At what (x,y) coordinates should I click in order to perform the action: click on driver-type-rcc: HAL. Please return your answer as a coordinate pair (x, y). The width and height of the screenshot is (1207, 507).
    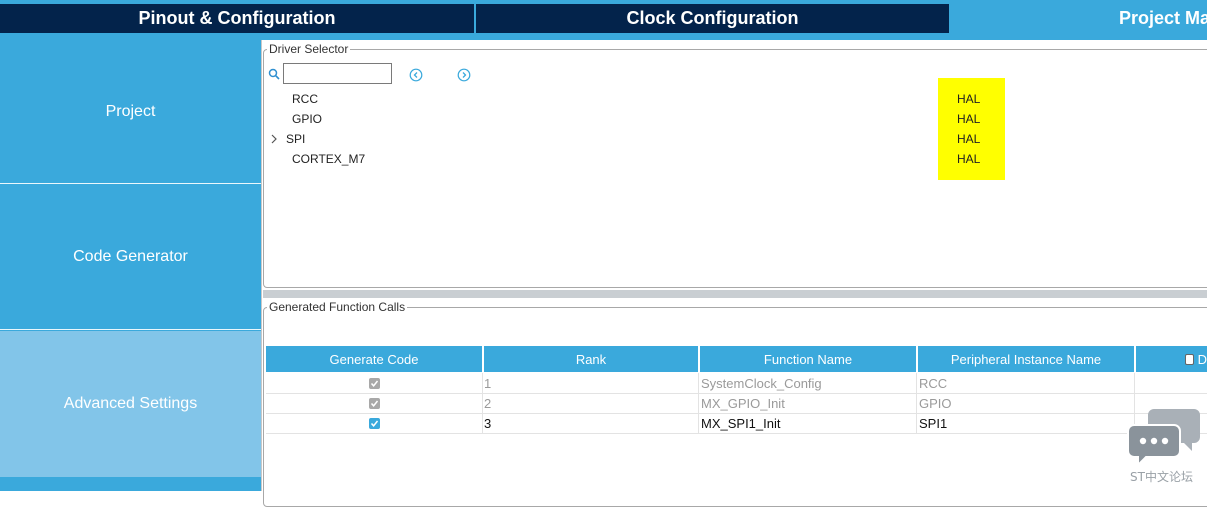
    Looking at the image, I should click on (968, 99).